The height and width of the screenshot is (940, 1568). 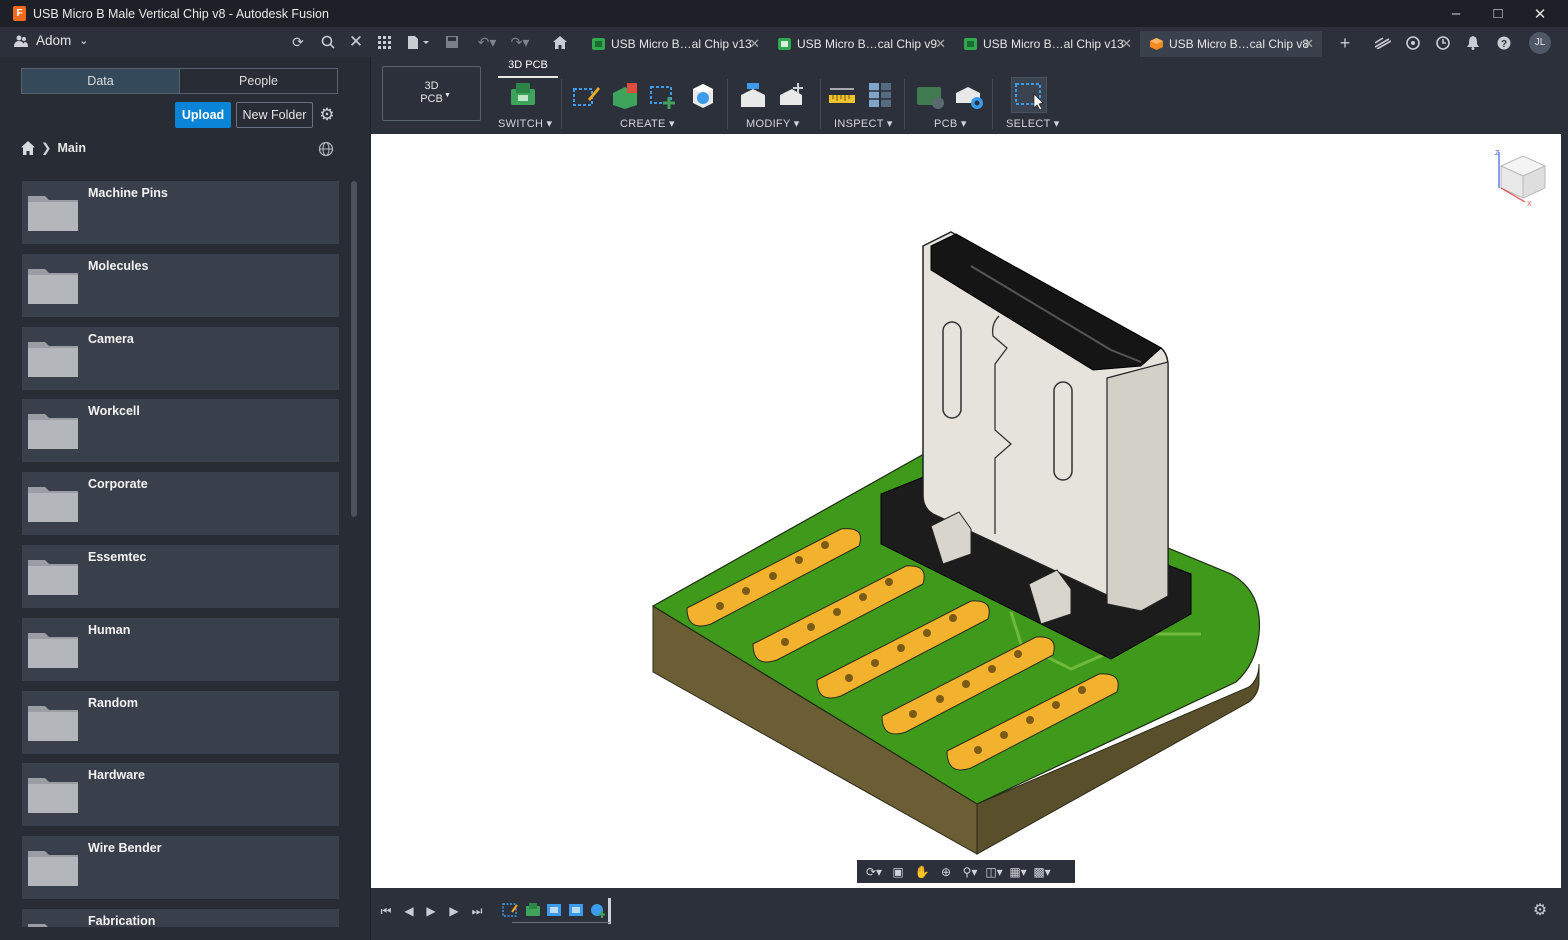 I want to click on pcb-settings-icon, so click(x=969, y=95).